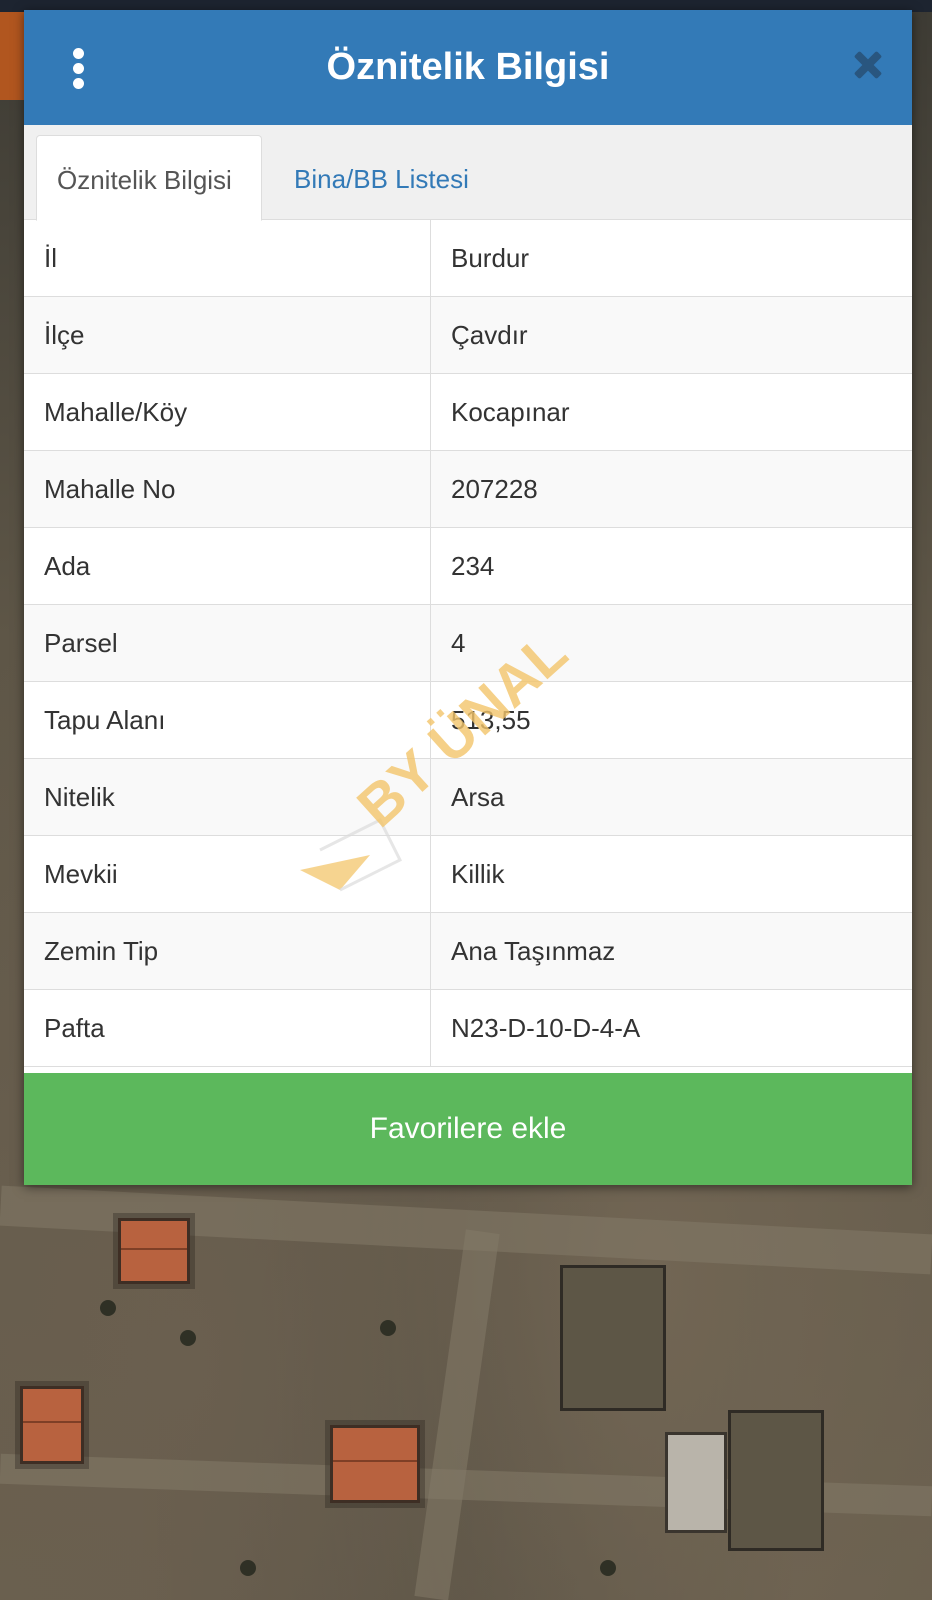 This screenshot has height=1600, width=932. I want to click on attribute-value: Ana Taşınmaz, so click(671, 951).